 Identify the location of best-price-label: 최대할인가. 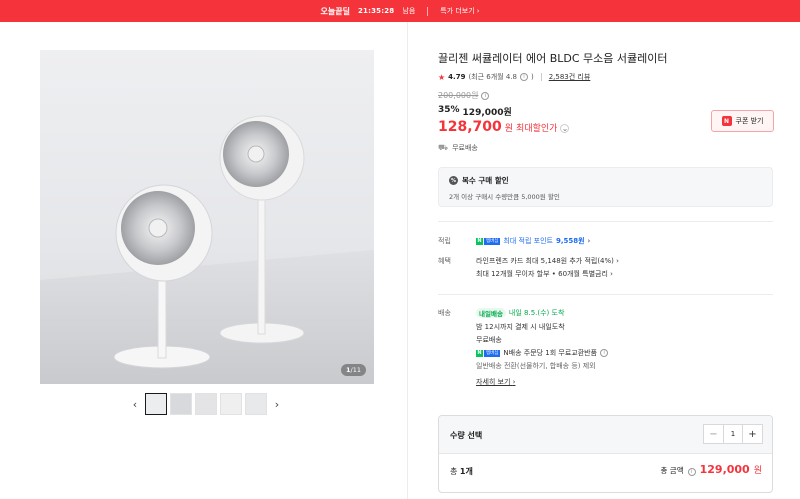
(537, 129).